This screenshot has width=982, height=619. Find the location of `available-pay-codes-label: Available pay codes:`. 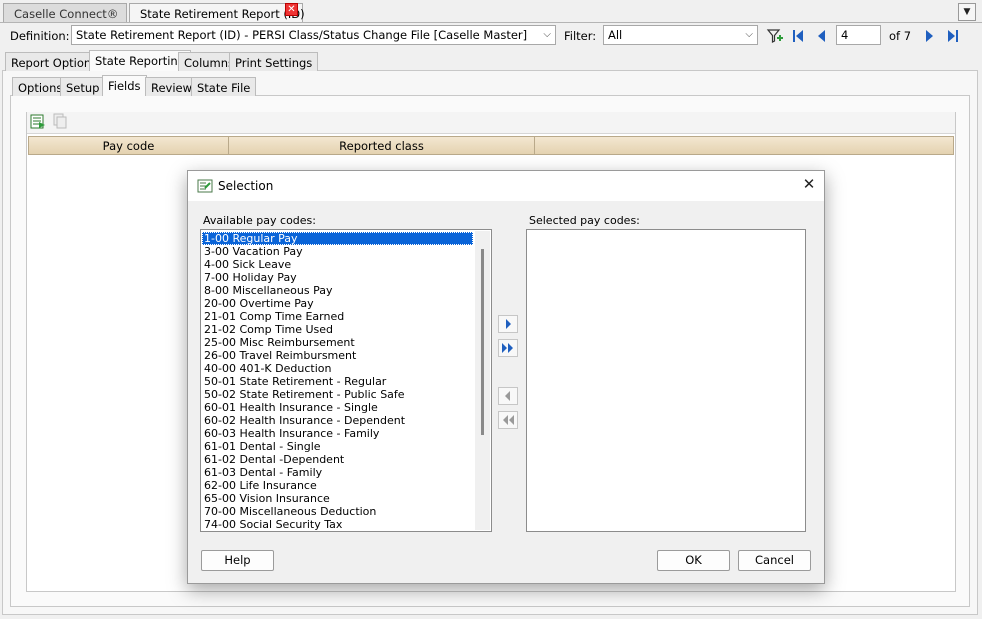

available-pay-codes-label: Available pay codes: is located at coordinates (259, 220).